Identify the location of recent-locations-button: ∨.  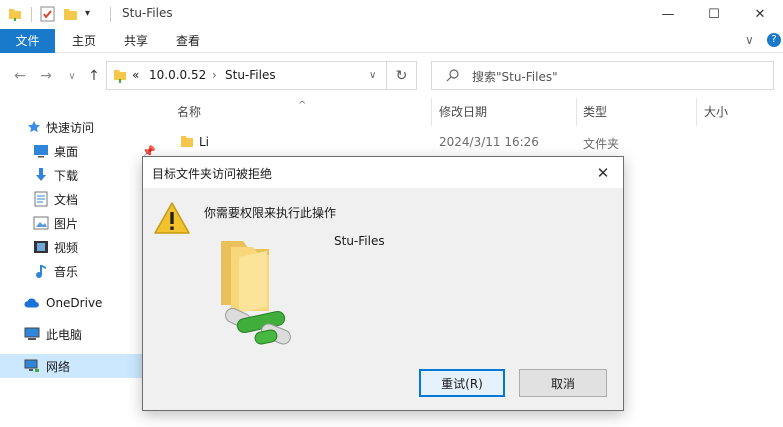
(72, 76).